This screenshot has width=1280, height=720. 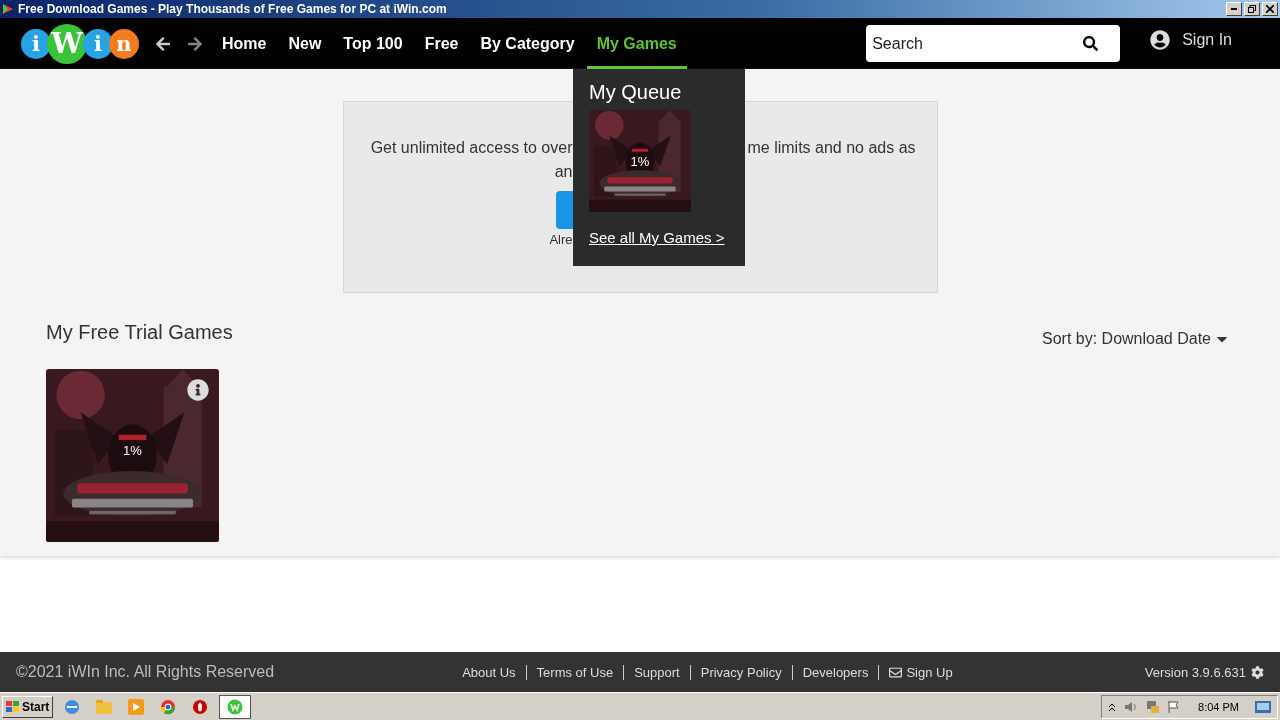 I want to click on dropdown-title: My Queue, so click(x=636, y=92).